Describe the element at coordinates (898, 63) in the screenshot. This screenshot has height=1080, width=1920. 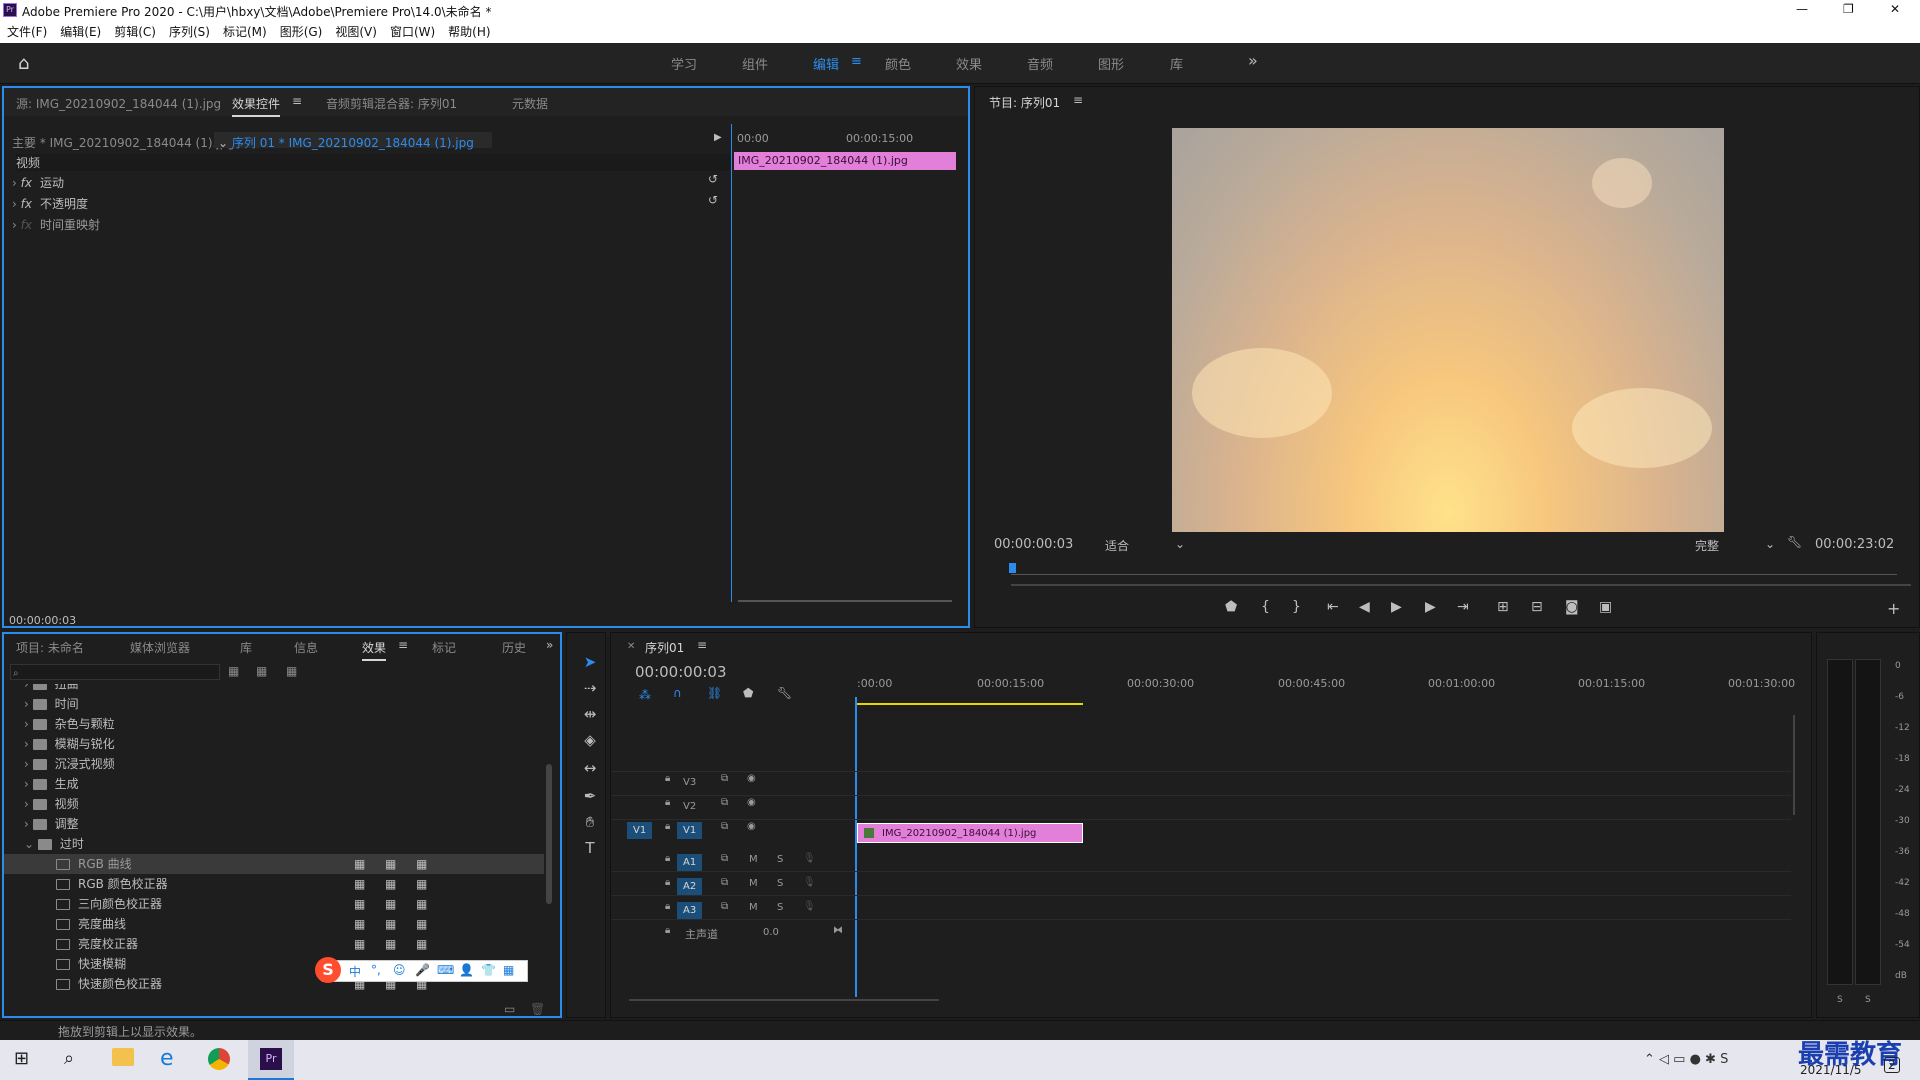
I see `workspace-tab: 颜色` at that location.